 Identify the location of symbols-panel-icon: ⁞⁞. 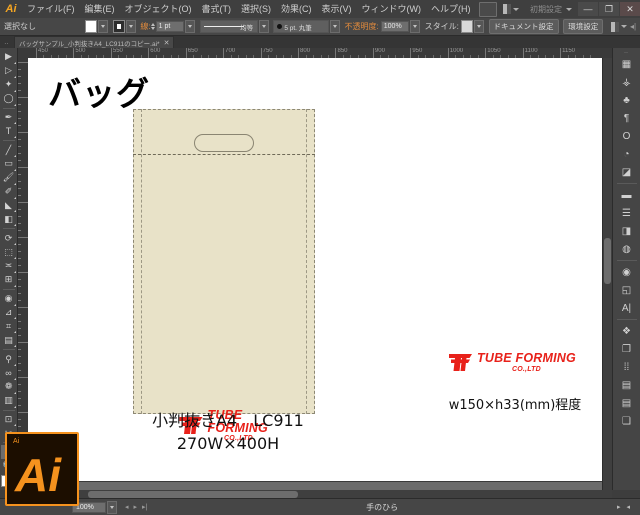
(627, 367).